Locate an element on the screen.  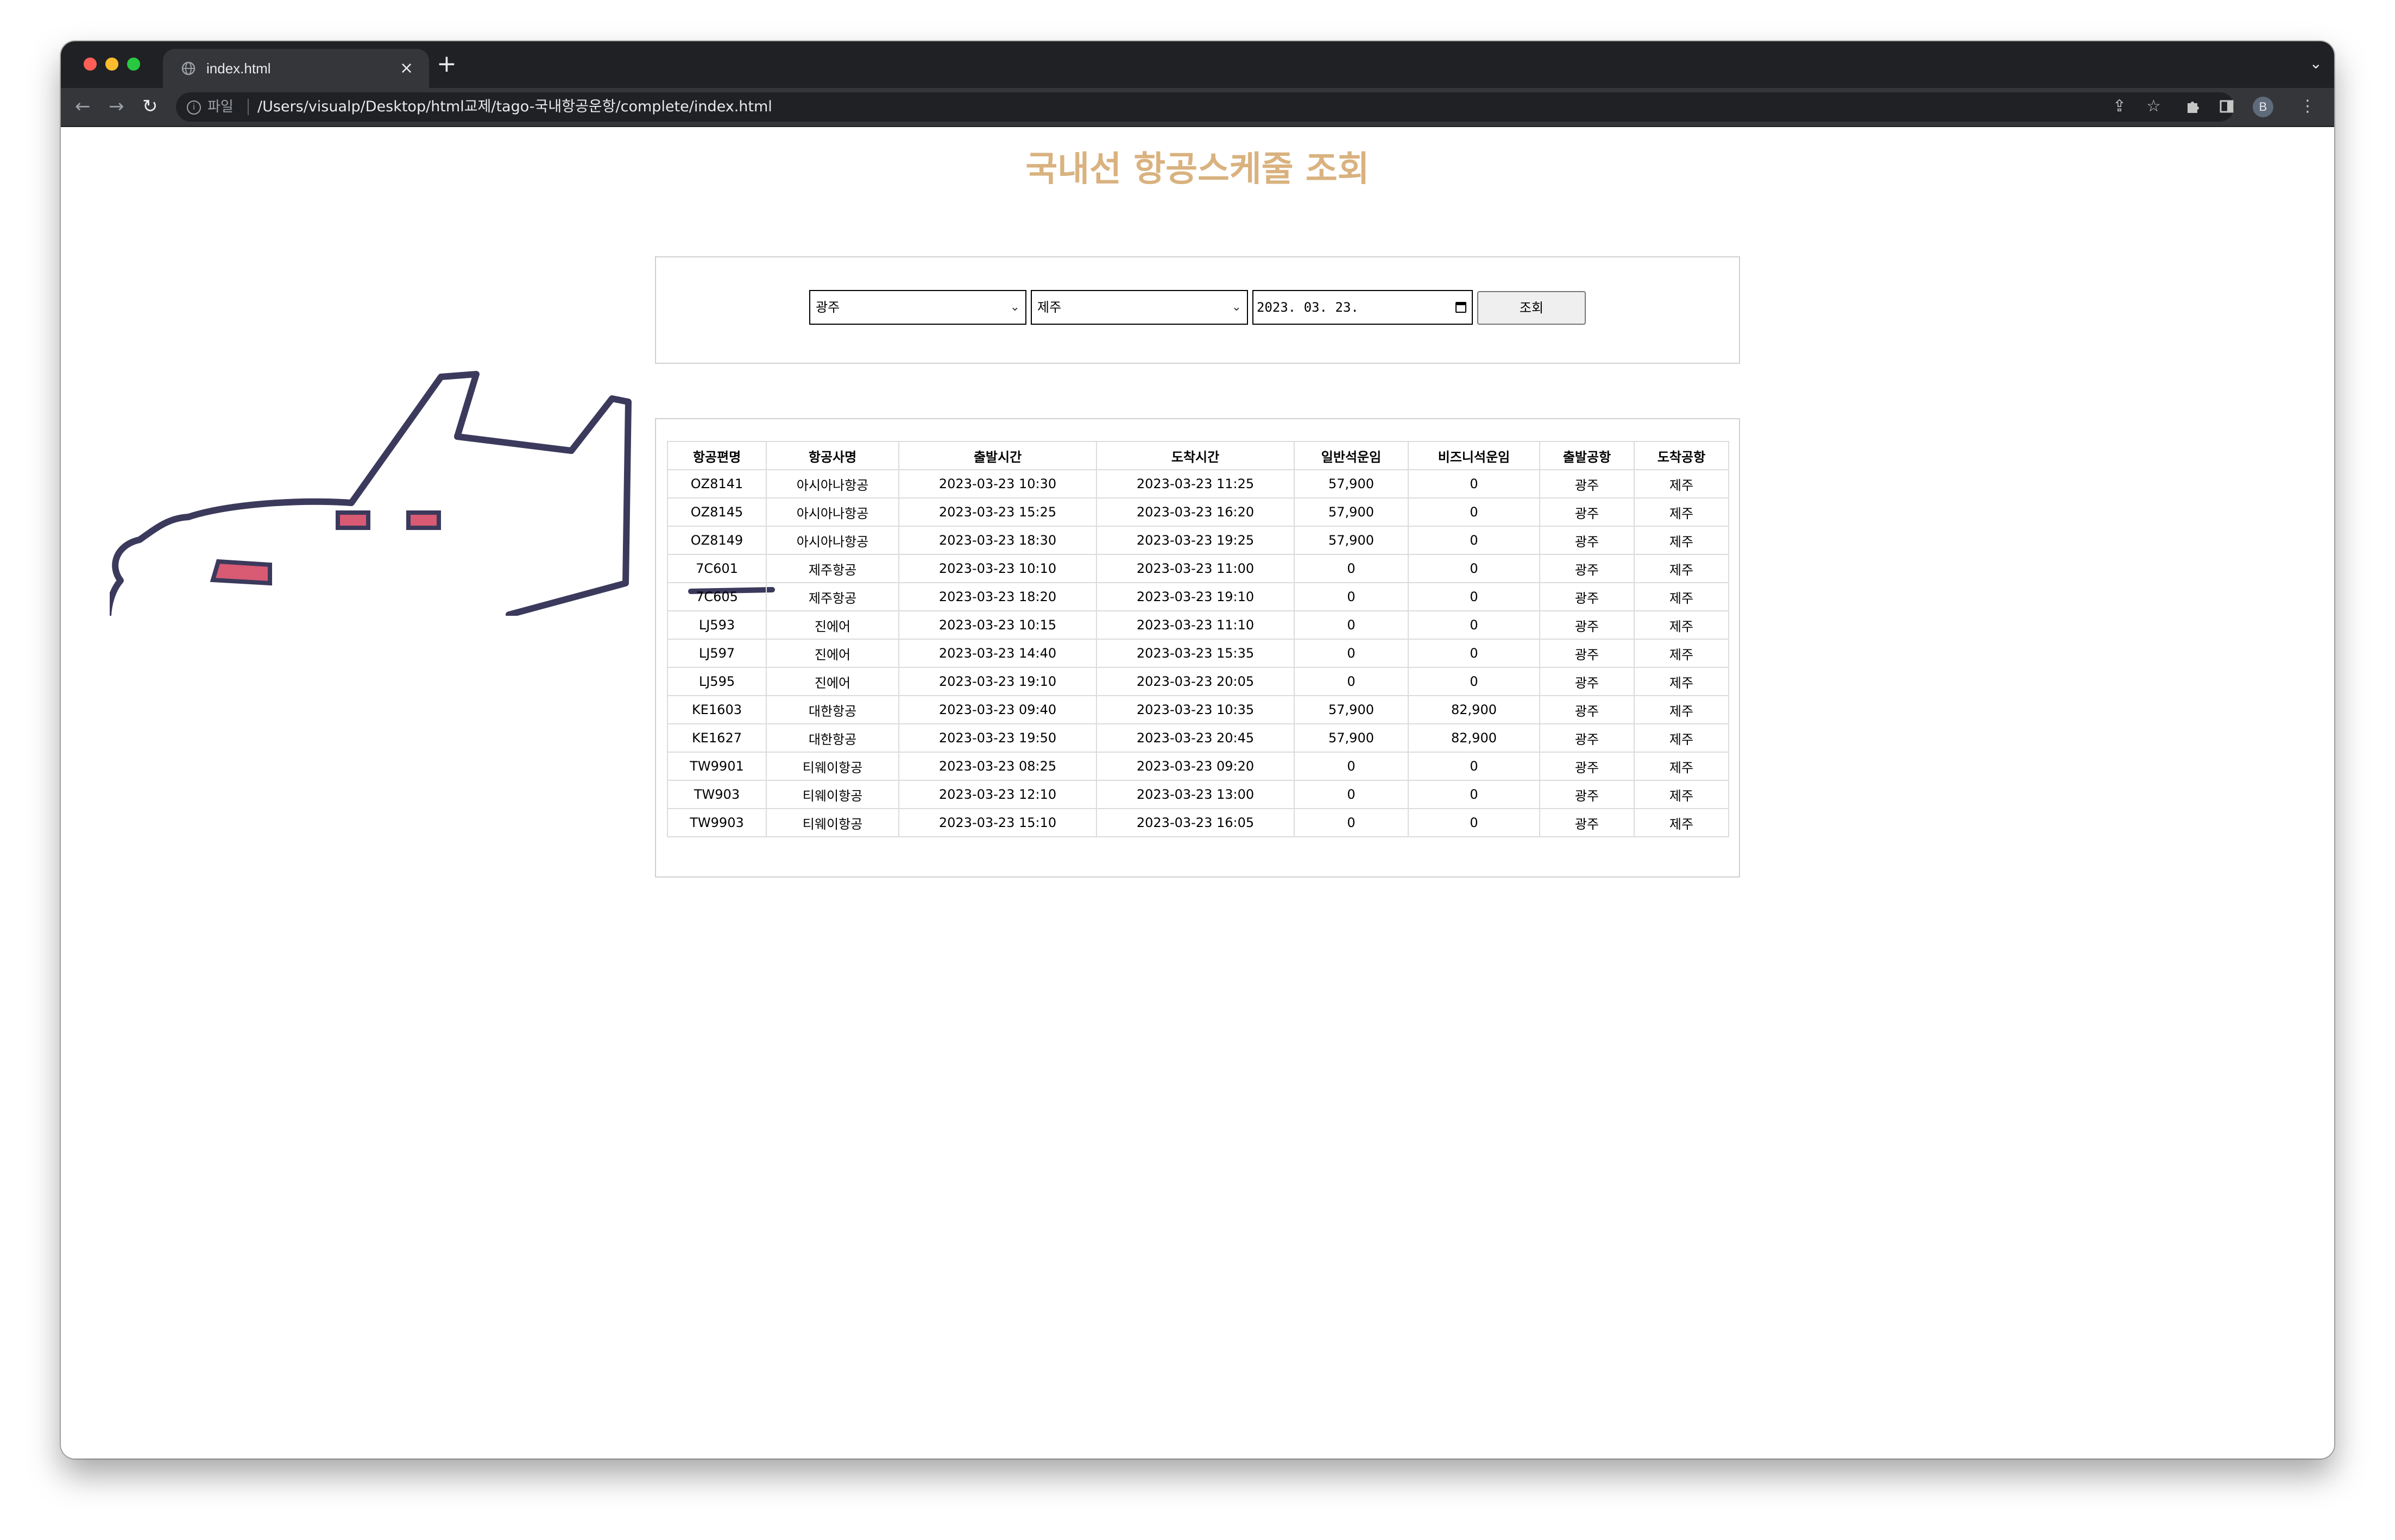
side-panel-icon is located at coordinates (2226, 107).